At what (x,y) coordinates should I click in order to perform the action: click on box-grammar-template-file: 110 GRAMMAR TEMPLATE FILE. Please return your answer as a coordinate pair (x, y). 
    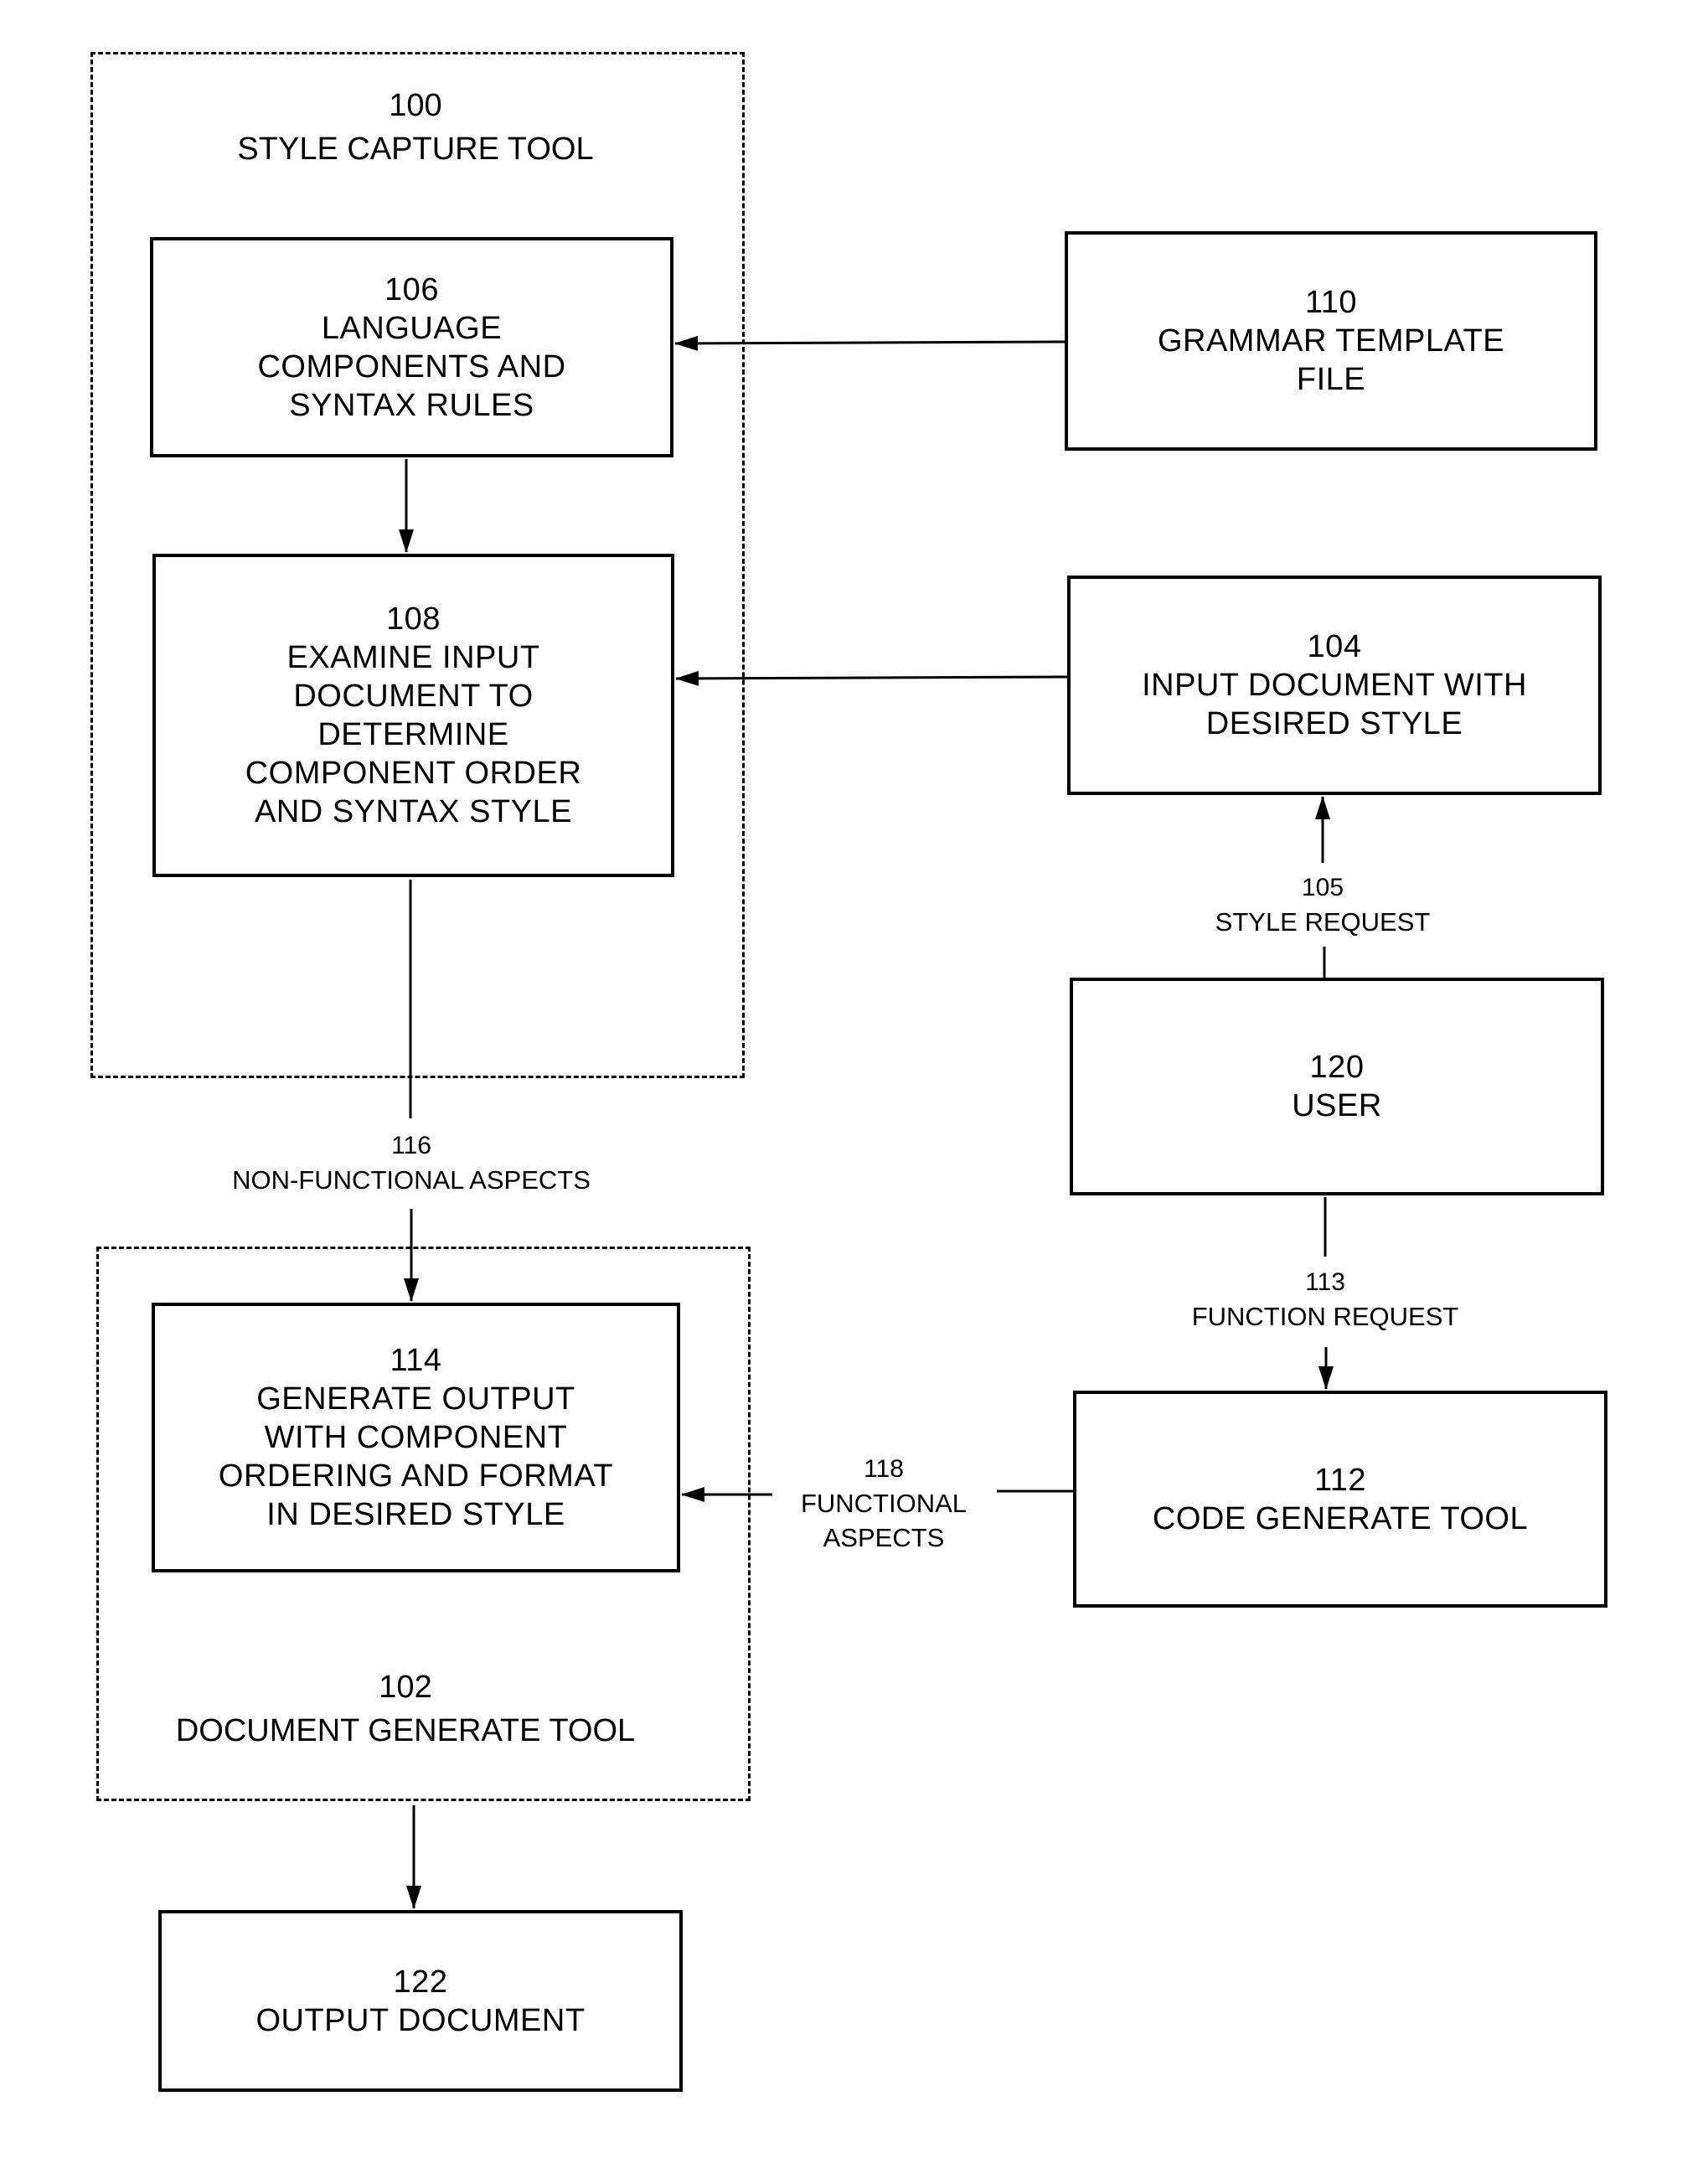
    Looking at the image, I should click on (1331, 341).